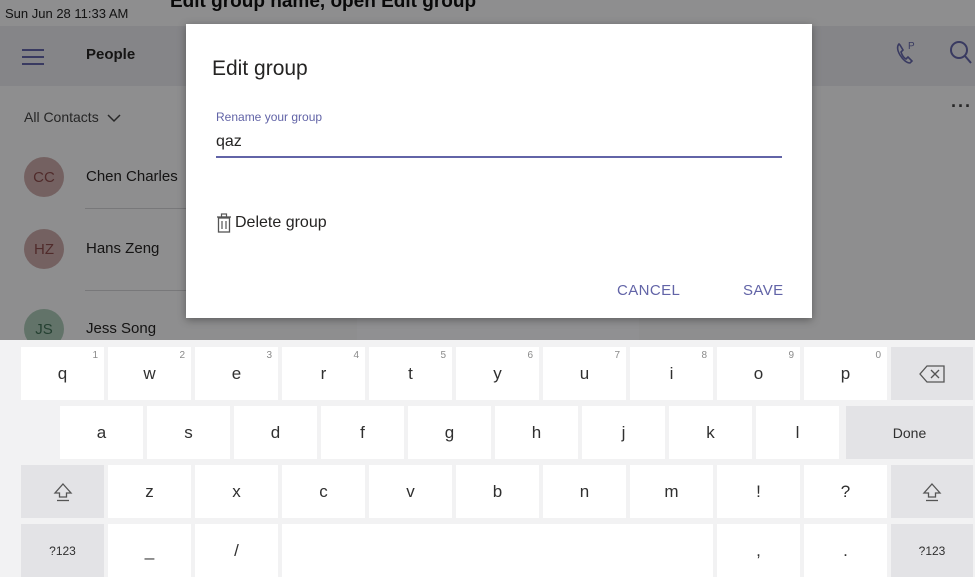 This screenshot has width=975, height=577. I want to click on backspace-key, so click(932, 373).